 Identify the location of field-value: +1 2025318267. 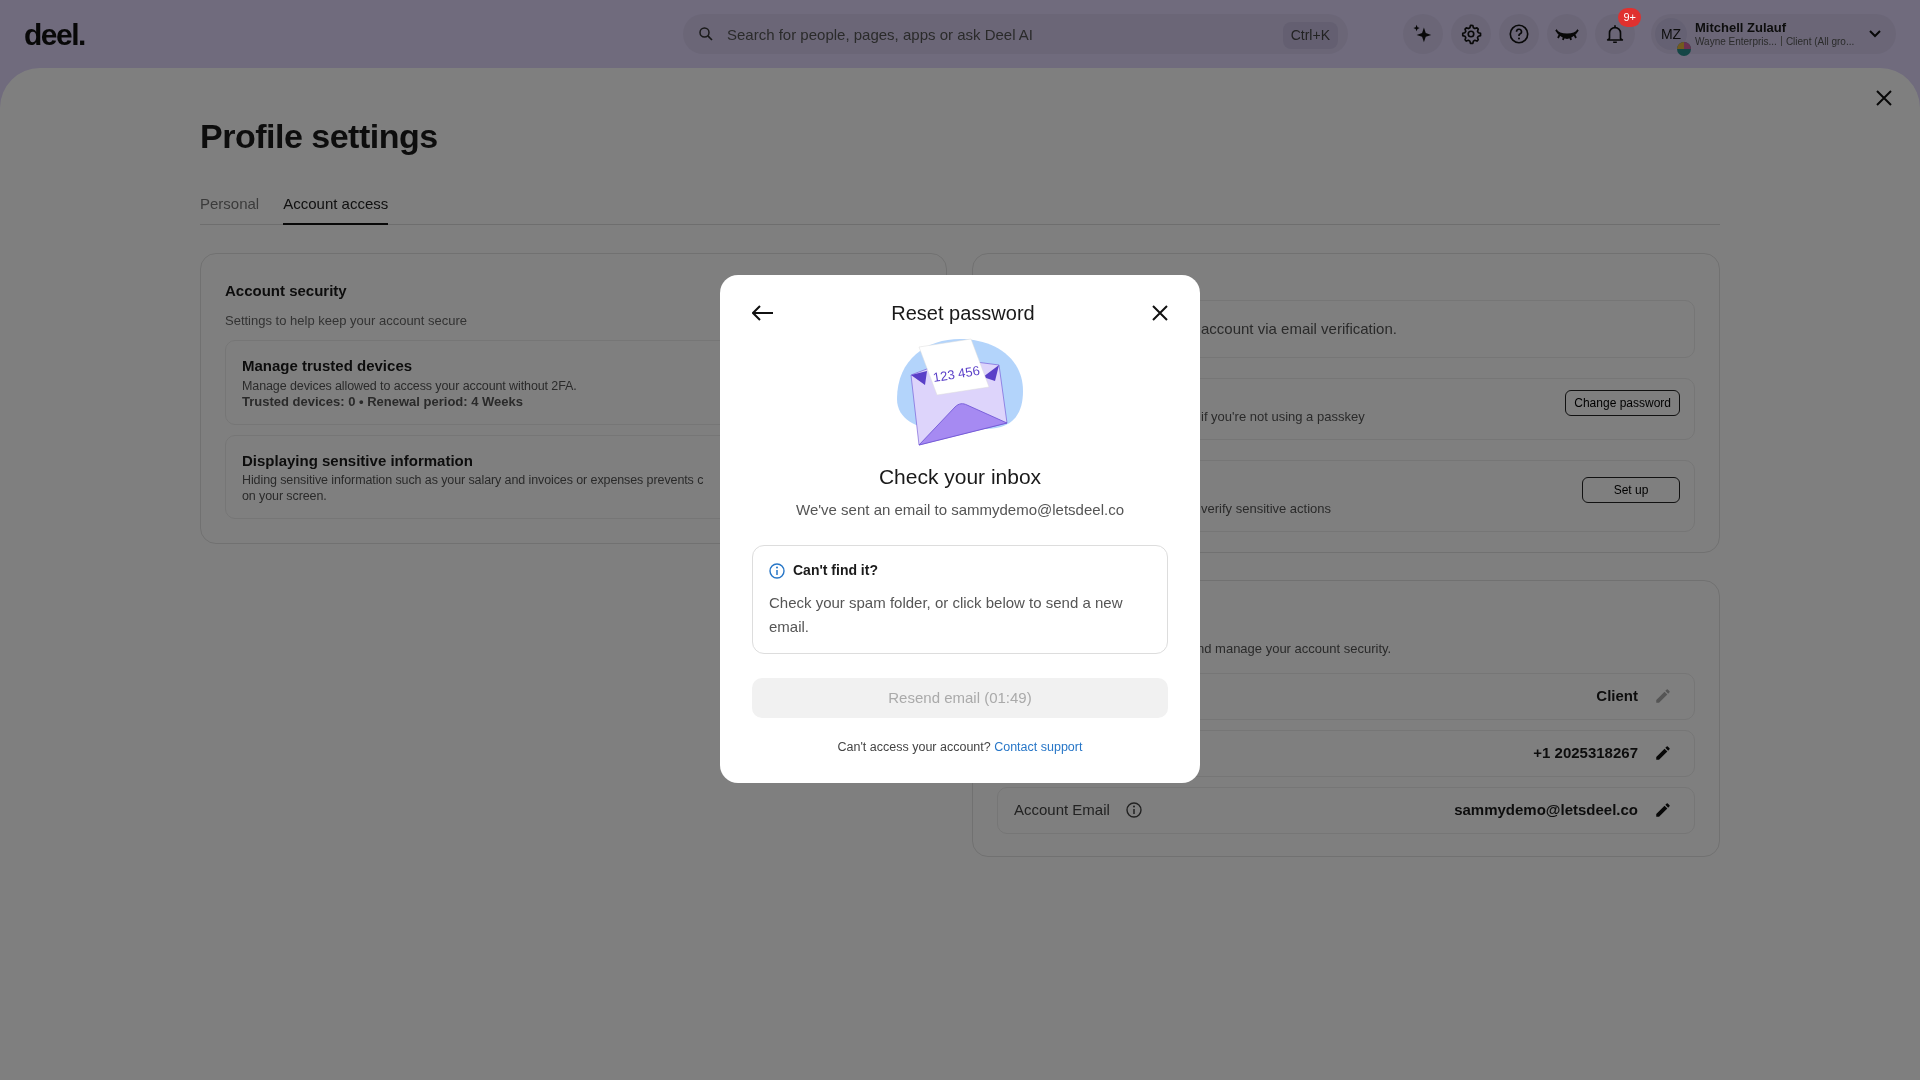
(1585, 753).